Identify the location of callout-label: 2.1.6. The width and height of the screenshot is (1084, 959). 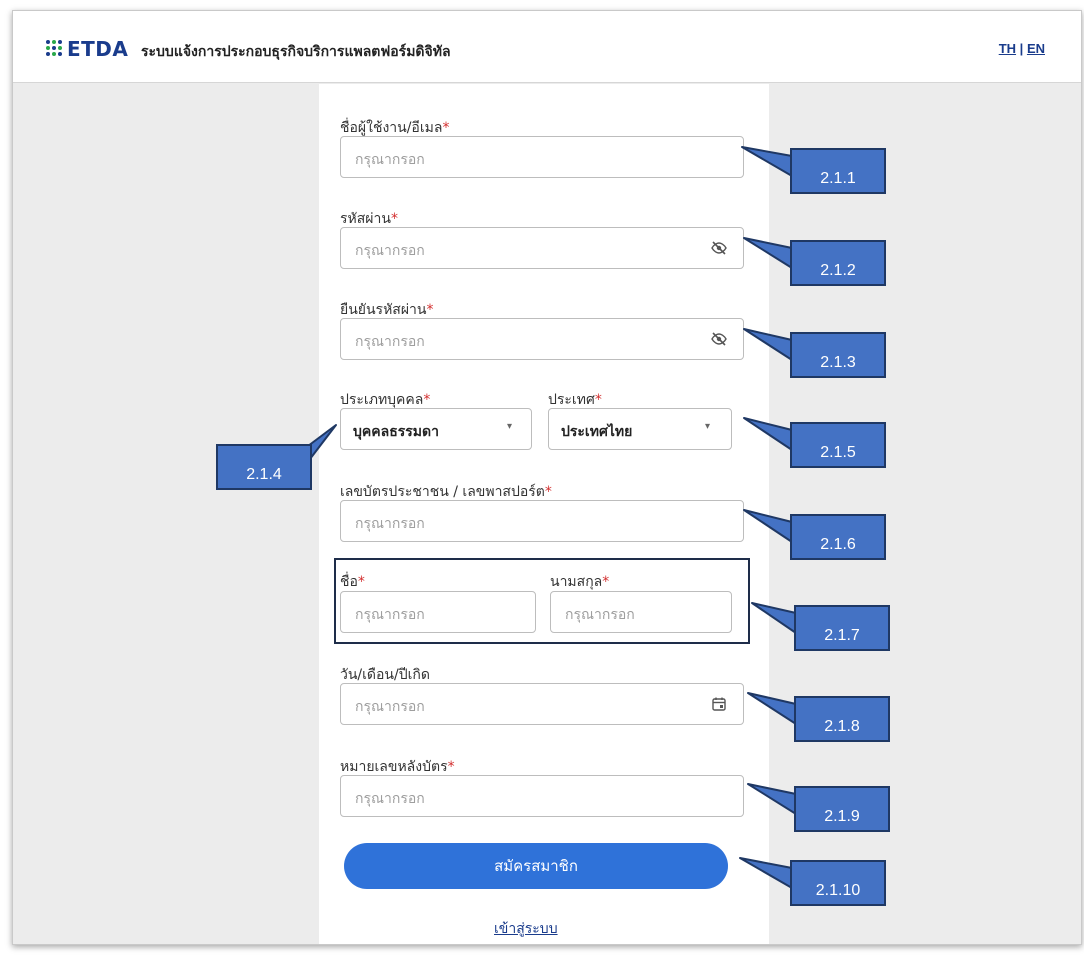
(838, 537).